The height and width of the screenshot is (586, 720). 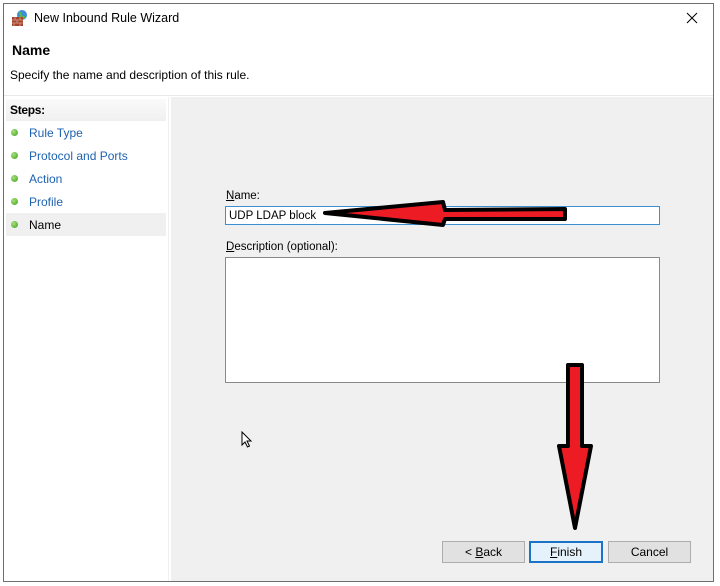 I want to click on close-button, so click(x=692, y=18).